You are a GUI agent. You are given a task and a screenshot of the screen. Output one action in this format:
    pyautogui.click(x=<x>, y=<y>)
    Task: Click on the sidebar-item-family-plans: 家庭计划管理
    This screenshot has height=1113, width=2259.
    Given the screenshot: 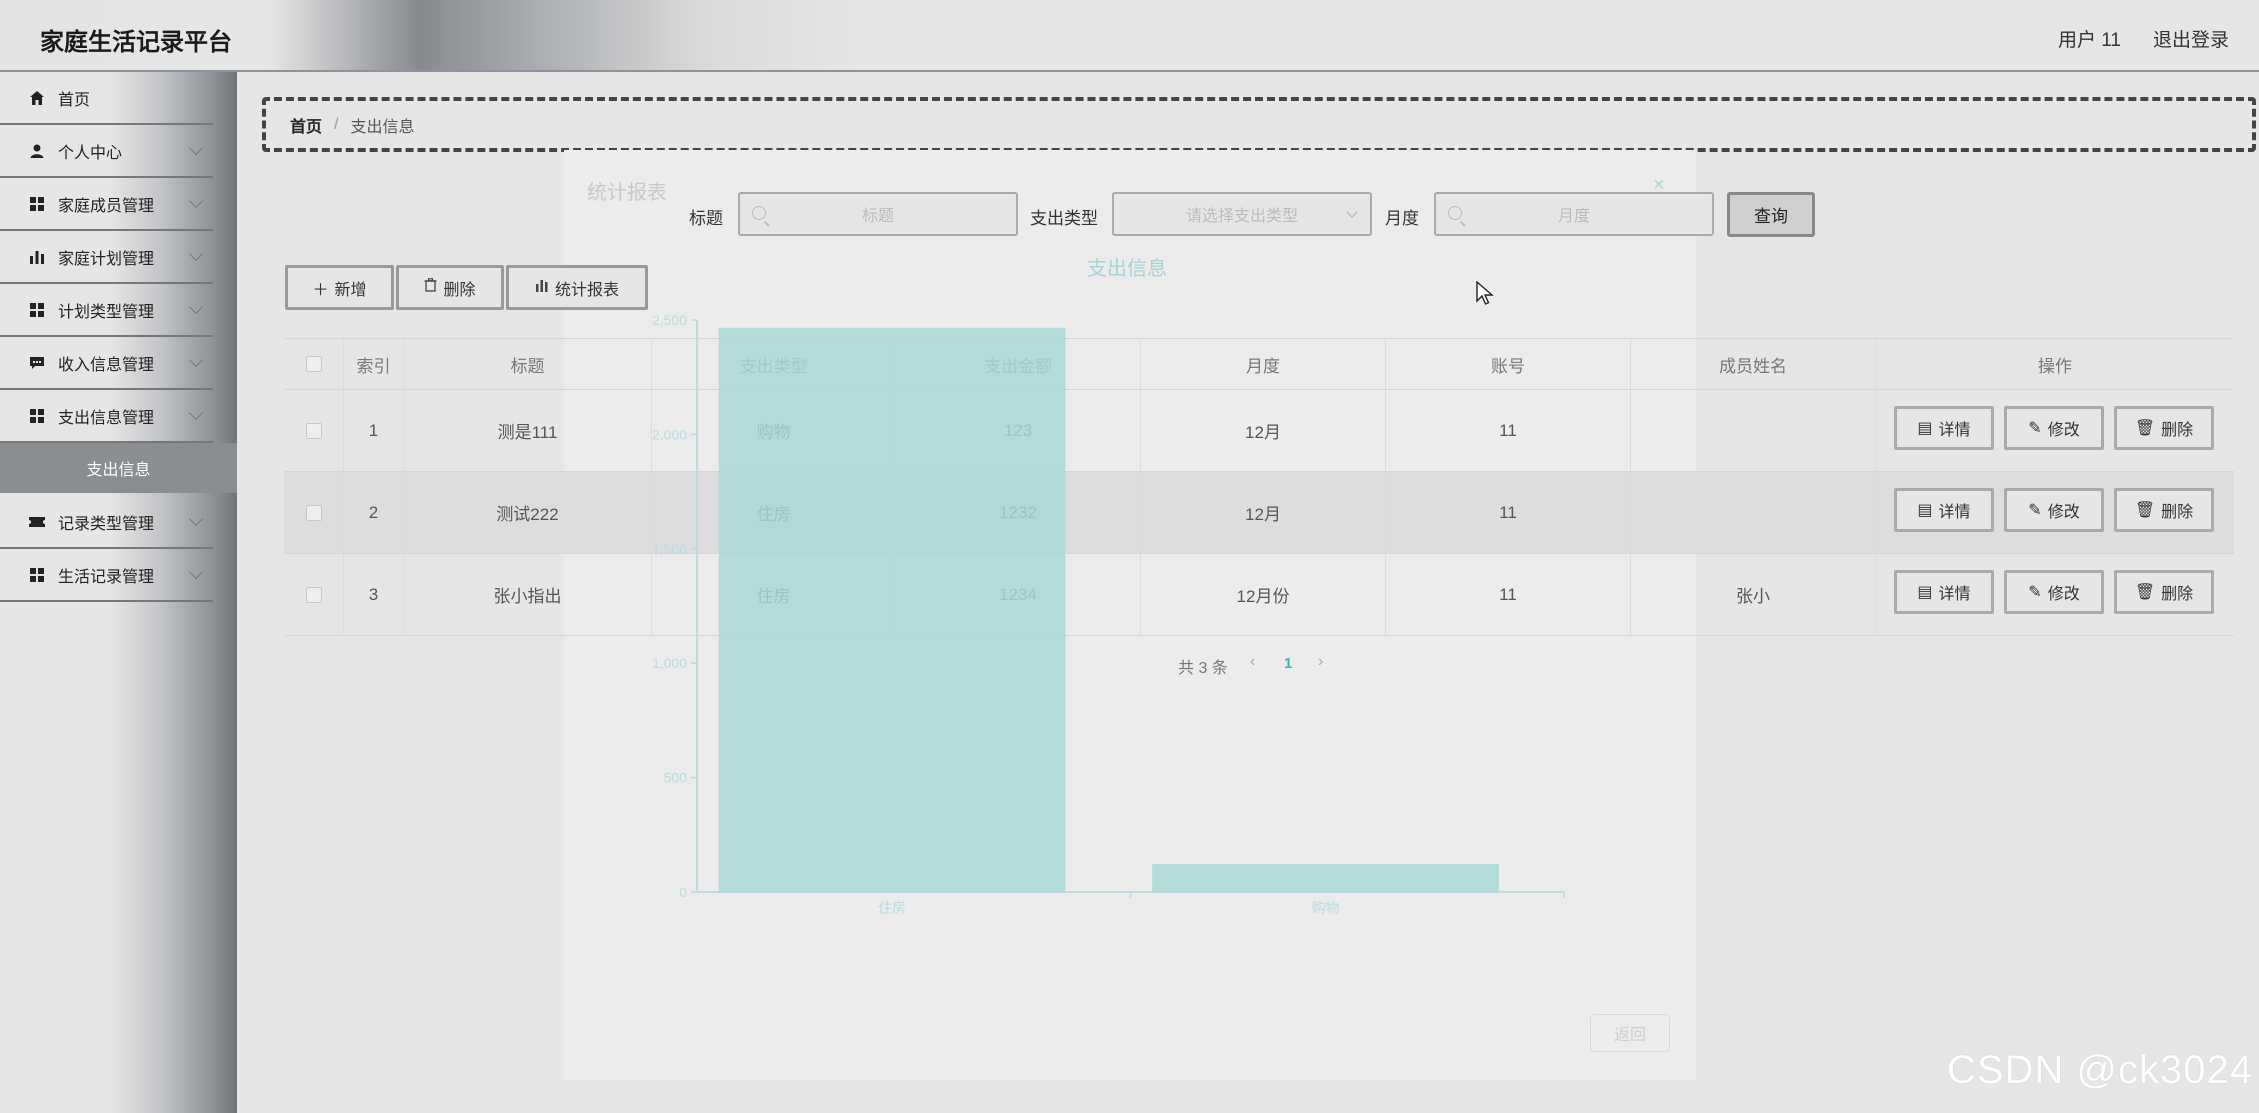 What is the action you would take?
    pyautogui.click(x=106, y=257)
    